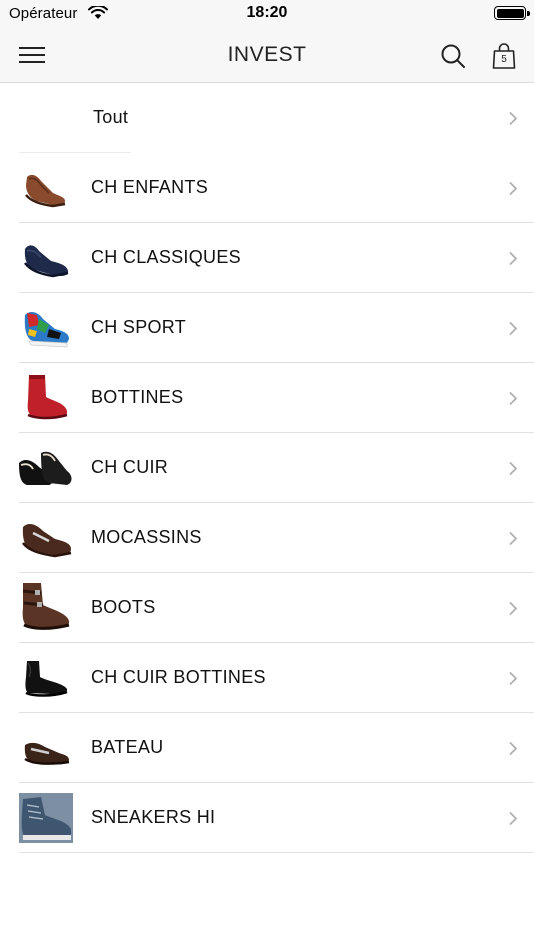  What do you see at coordinates (139, 327) in the screenshot?
I see `category-label: CH SPORT` at bounding box center [139, 327].